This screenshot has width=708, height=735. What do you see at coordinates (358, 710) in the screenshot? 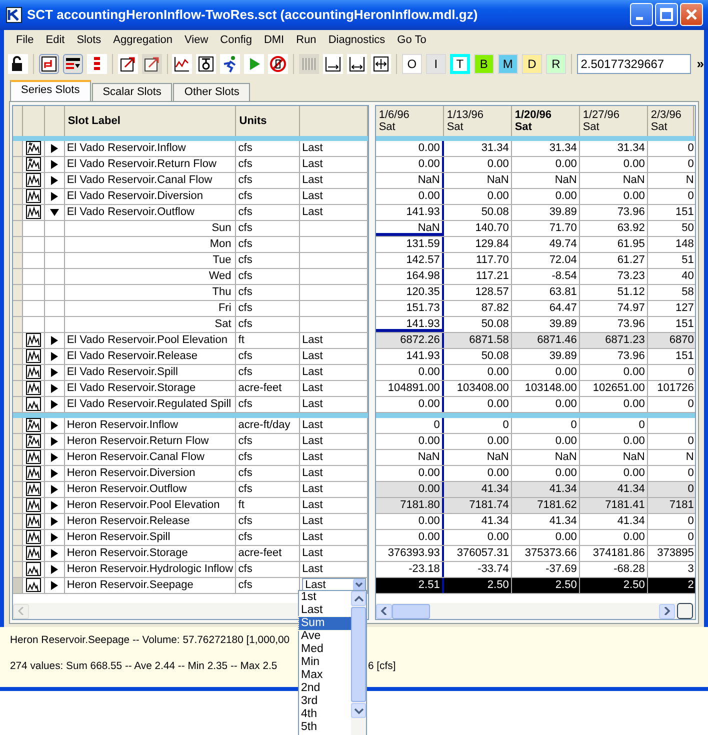
I see `scroll-down-button` at bounding box center [358, 710].